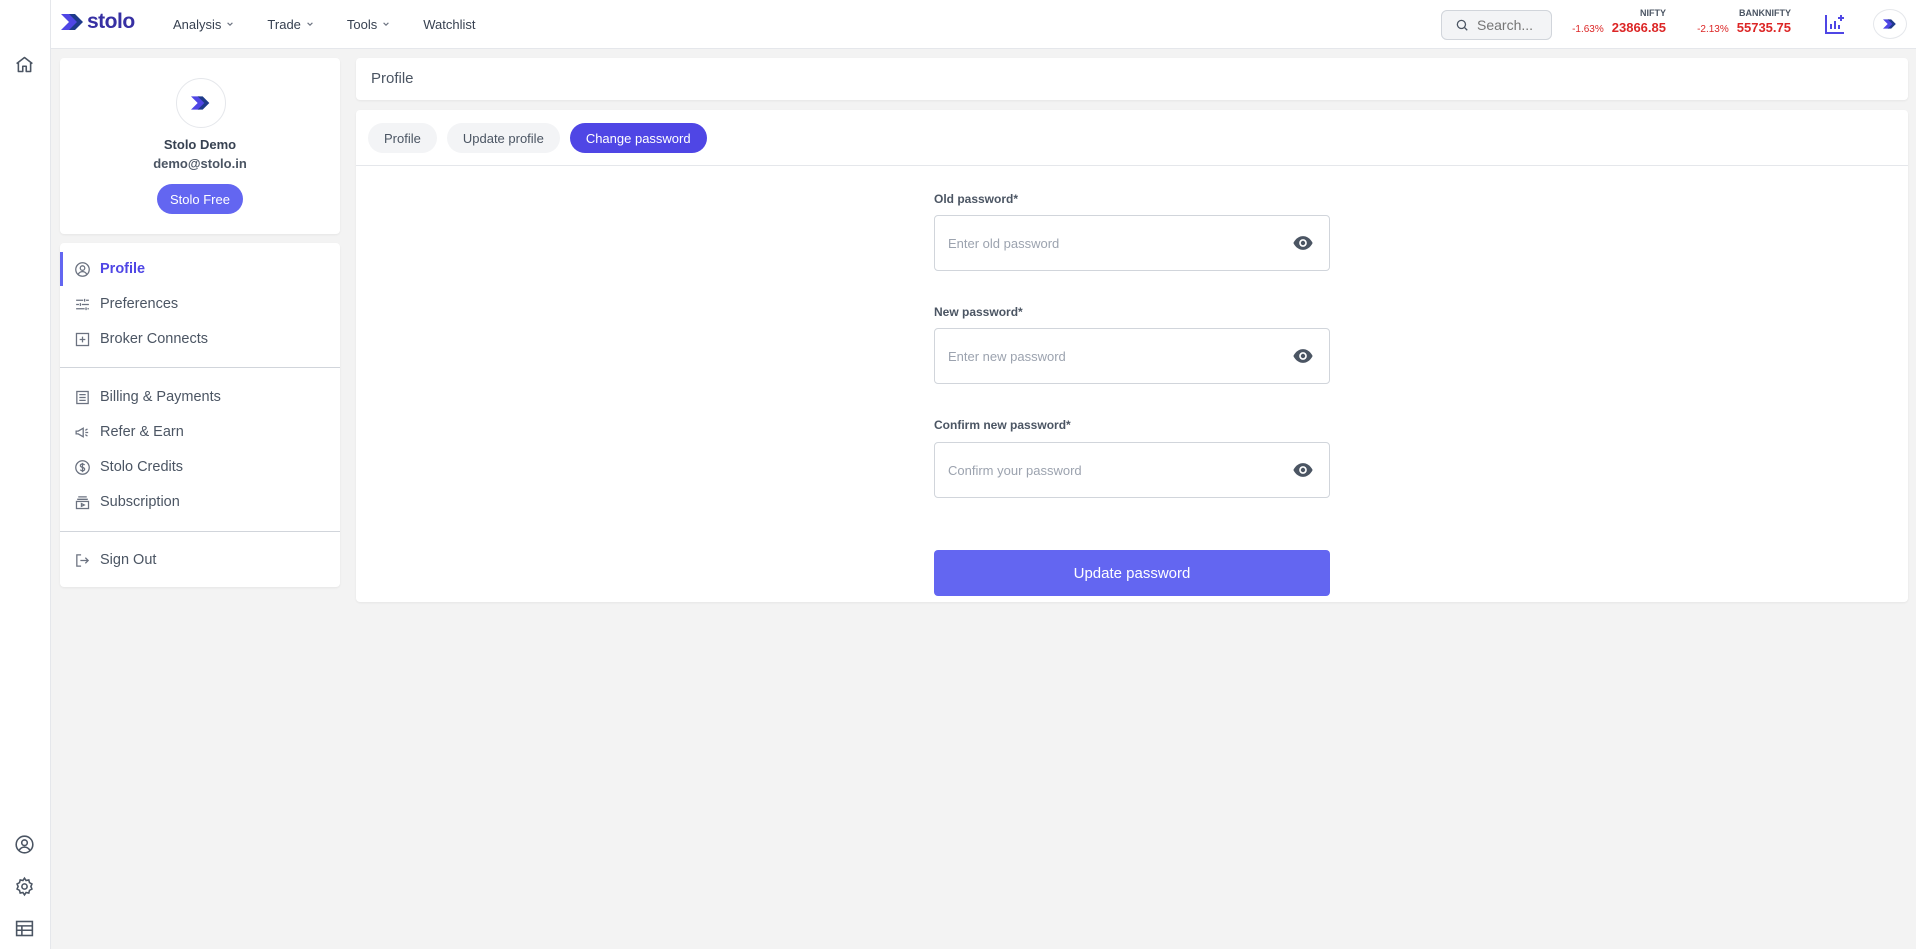  What do you see at coordinates (200, 502) in the screenshot?
I see `menu-item-subscription: Subscription` at bounding box center [200, 502].